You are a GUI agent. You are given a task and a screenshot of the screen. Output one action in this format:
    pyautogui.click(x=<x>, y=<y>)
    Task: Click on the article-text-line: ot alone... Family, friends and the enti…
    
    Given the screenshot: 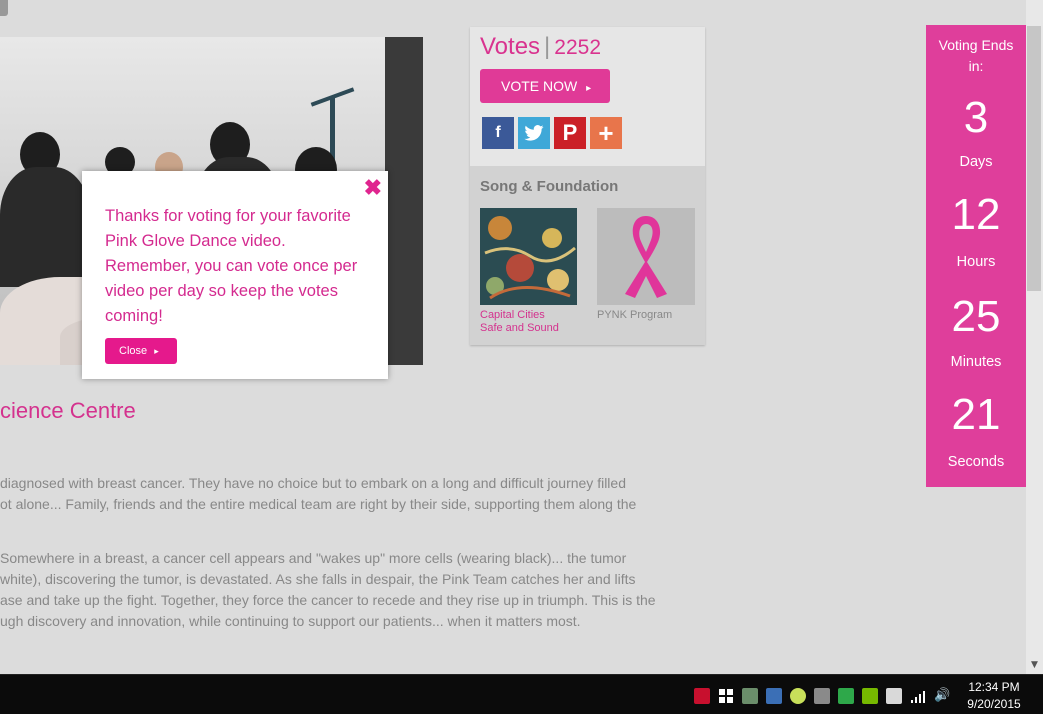 What is the action you would take?
    pyautogui.click(x=318, y=504)
    